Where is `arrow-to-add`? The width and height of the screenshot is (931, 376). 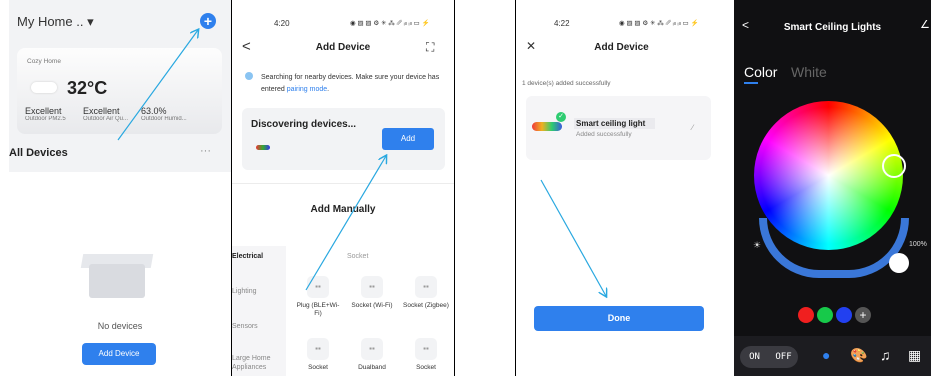 arrow-to-add is located at coordinates (345, 223).